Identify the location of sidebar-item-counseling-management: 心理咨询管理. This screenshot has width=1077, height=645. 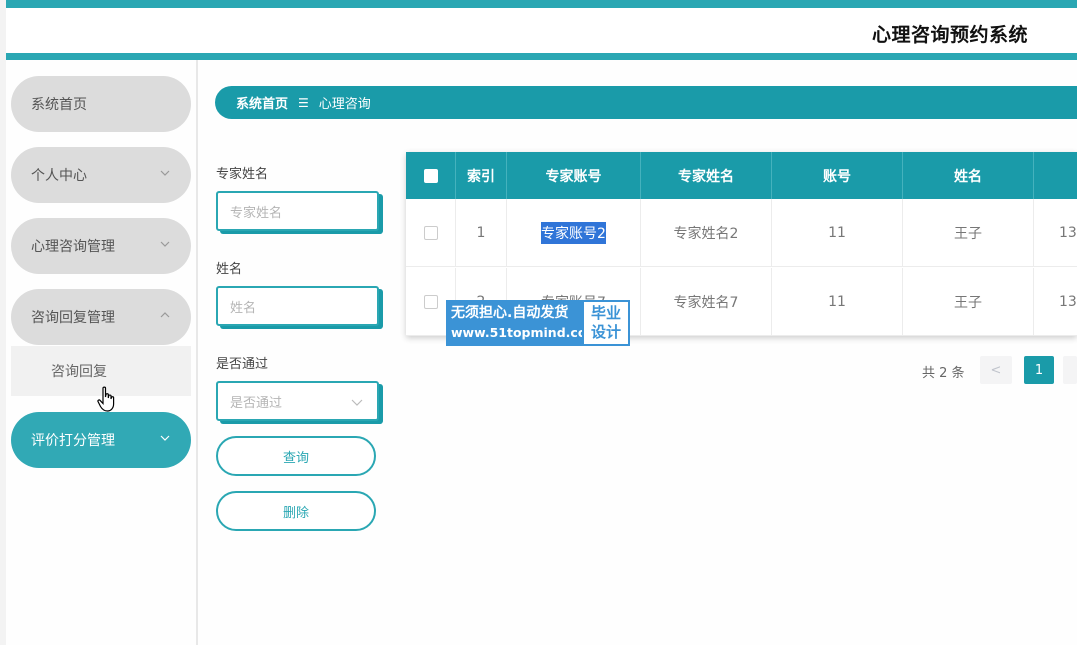
(101, 246).